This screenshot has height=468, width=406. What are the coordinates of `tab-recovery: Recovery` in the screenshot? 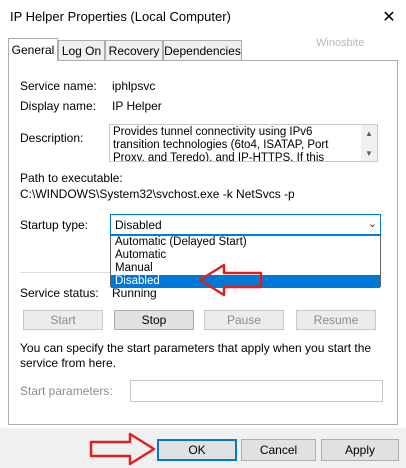 It's located at (134, 50).